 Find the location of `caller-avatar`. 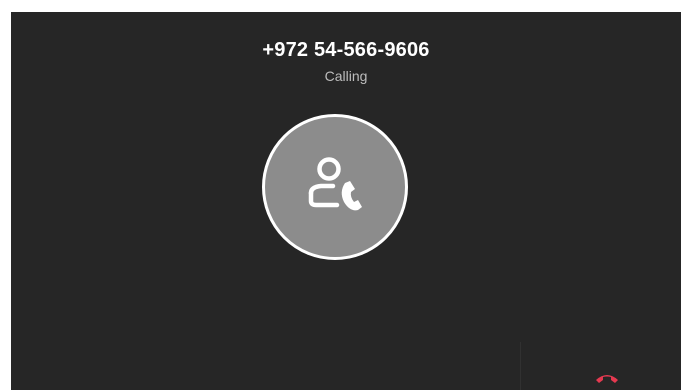

caller-avatar is located at coordinates (335, 187).